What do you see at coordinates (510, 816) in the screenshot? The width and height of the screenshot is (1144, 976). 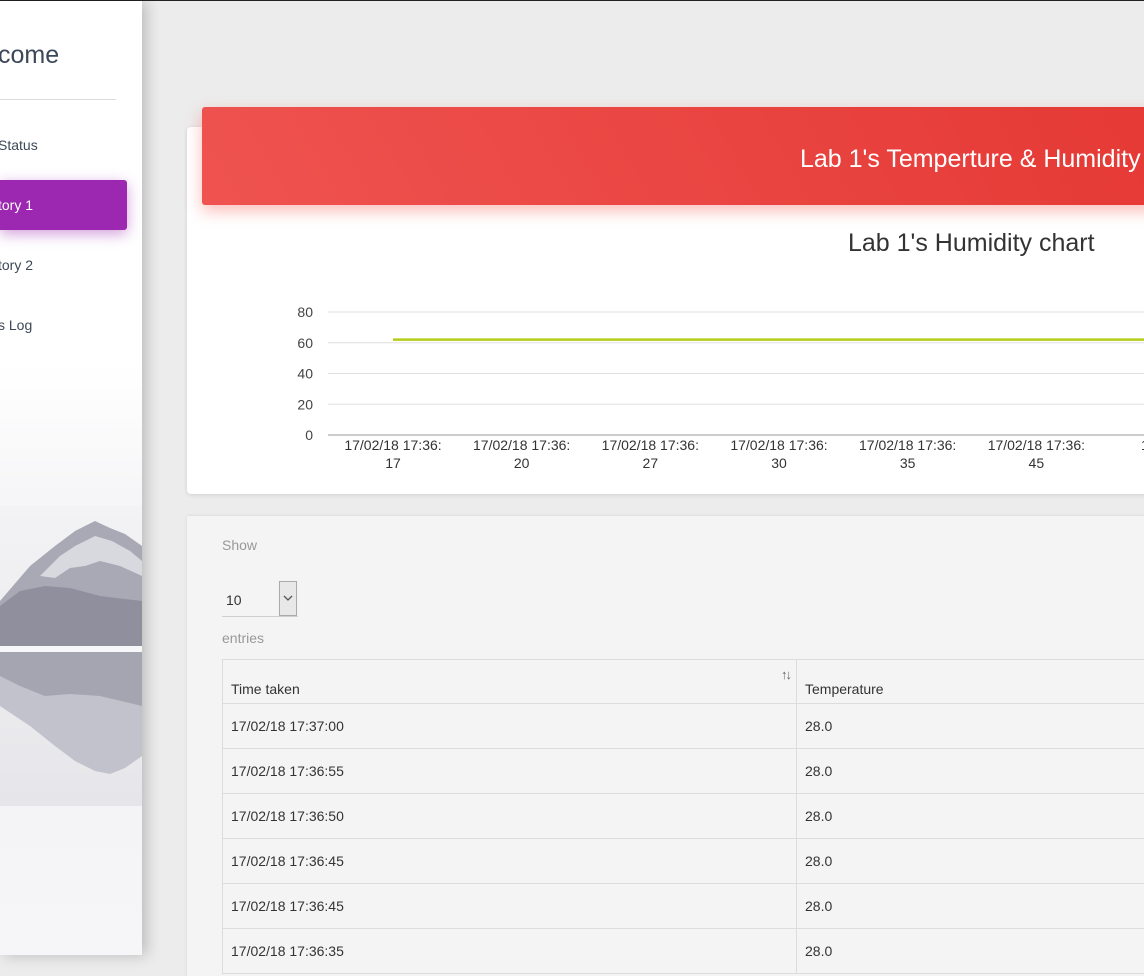 I see `cell-time: 17/02/18 17:36:50` at bounding box center [510, 816].